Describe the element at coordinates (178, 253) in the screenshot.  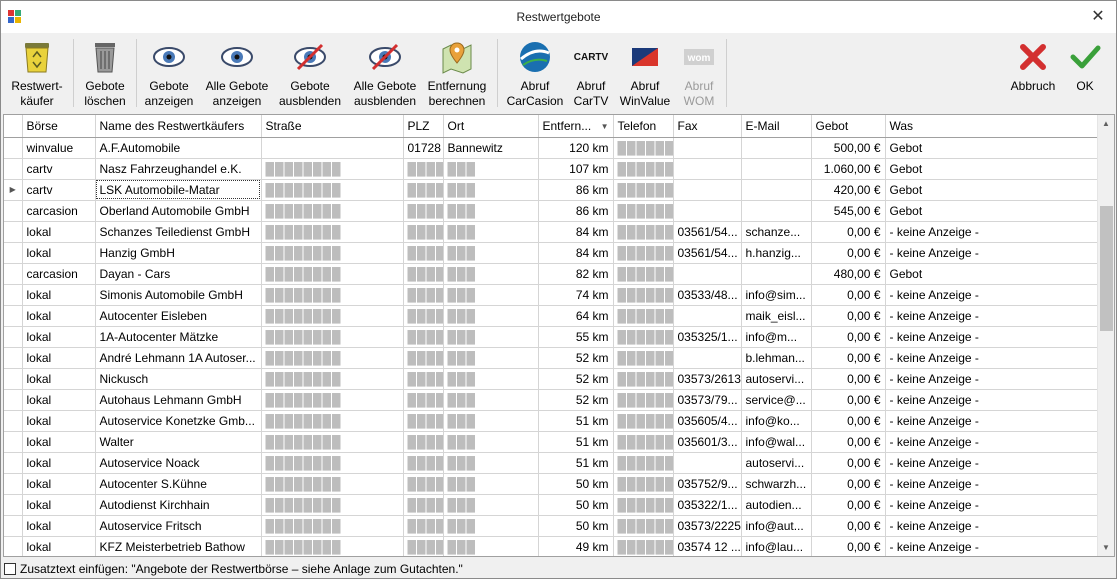
I see `cell-name: Hanzig GmbH` at that location.